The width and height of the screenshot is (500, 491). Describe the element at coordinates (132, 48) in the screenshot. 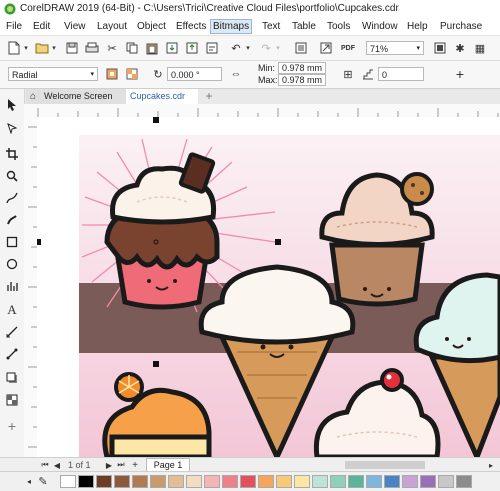

I see `copy-icon` at that location.